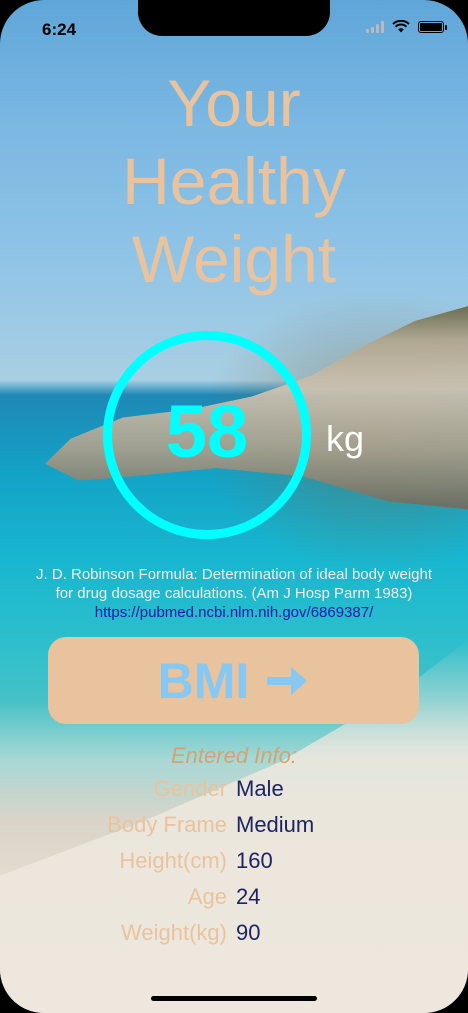 Image resolution: width=468 pixels, height=1013 pixels. I want to click on info-value: 24, so click(248, 896).